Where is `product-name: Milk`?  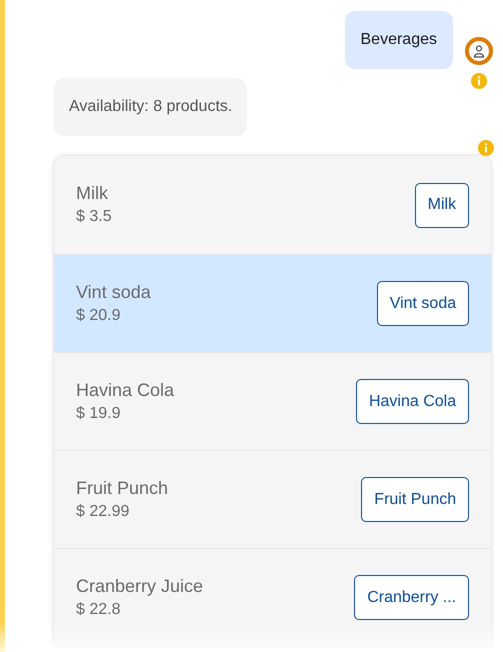
product-name: Milk is located at coordinates (92, 193).